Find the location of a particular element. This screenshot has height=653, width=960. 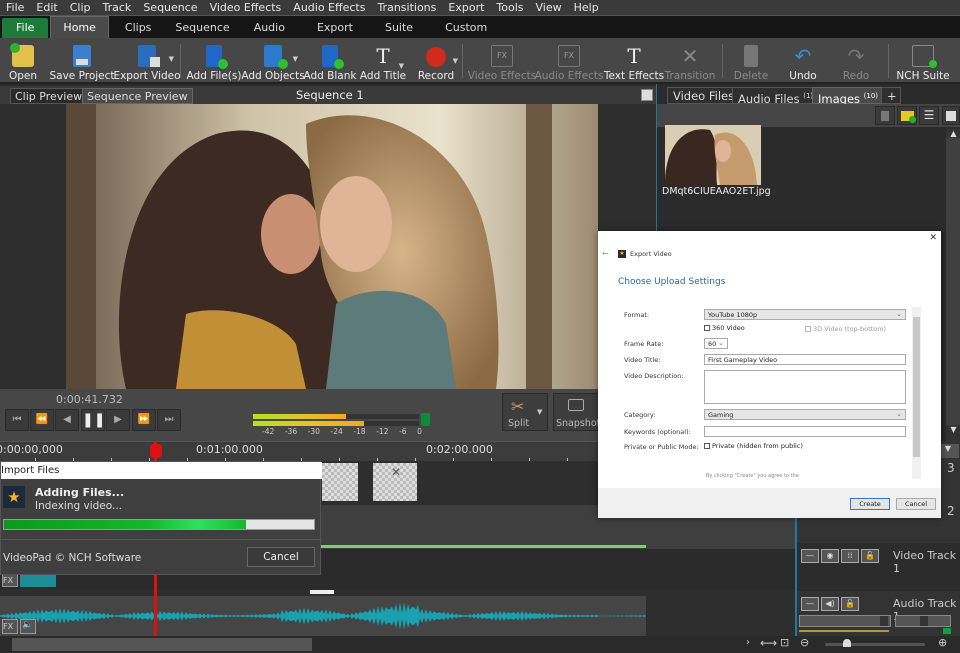

close-icon: ✕ is located at coordinates (933, 238).